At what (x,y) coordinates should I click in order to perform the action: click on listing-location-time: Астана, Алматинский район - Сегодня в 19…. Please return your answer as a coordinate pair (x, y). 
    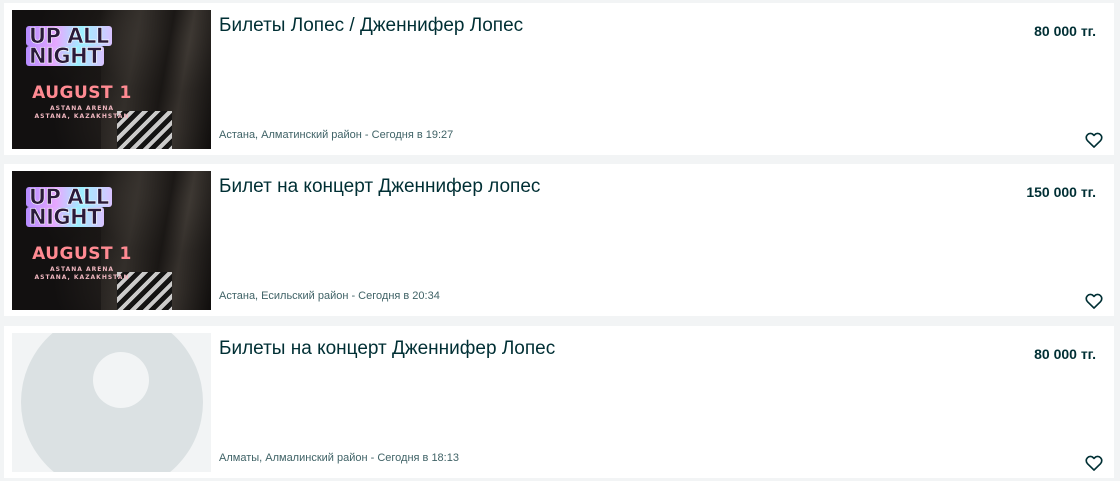
    Looking at the image, I should click on (336, 135).